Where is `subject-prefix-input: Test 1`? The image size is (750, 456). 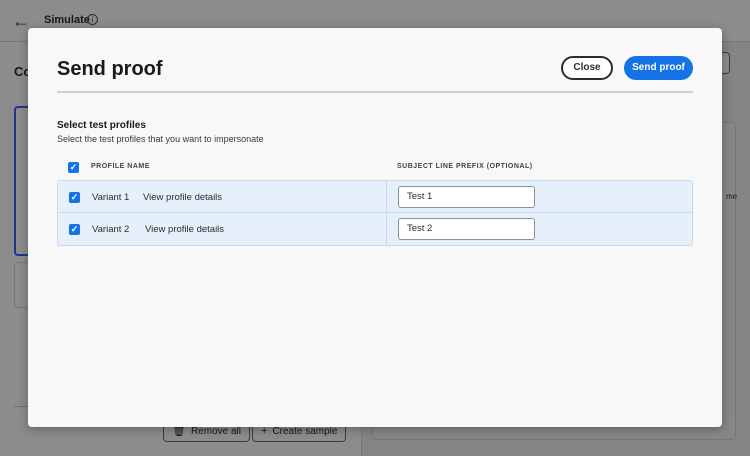 subject-prefix-input: Test 1 is located at coordinates (466, 197).